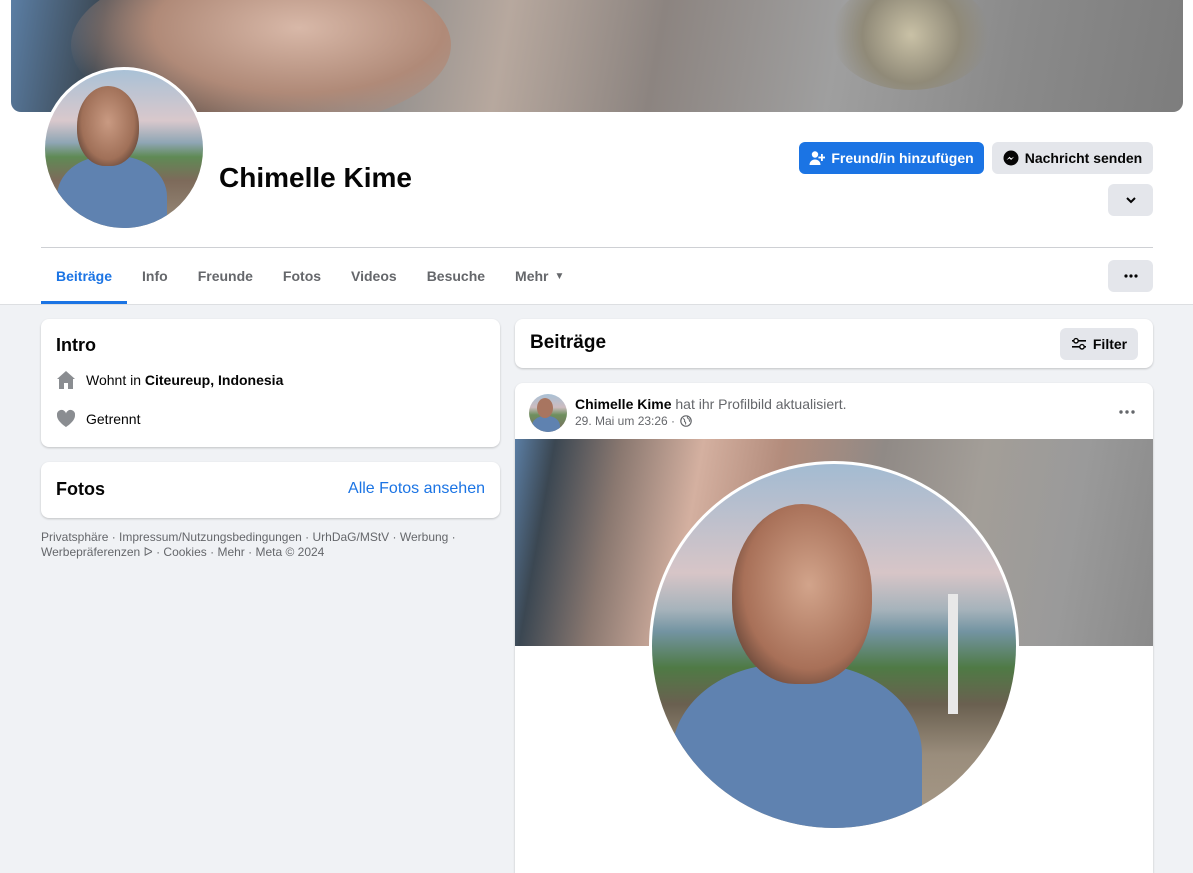 This screenshot has width=1193, height=873. I want to click on tab-videos: Videos, so click(374, 276).